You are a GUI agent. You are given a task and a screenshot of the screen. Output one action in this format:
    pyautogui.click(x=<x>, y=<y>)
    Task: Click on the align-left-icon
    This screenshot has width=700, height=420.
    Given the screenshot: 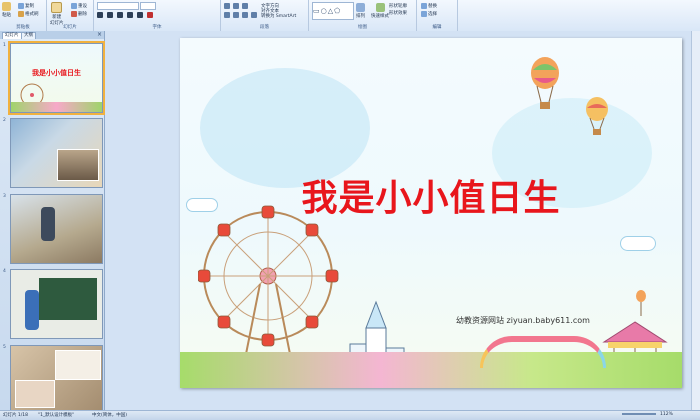 What is the action you would take?
    pyautogui.click(x=227, y=15)
    